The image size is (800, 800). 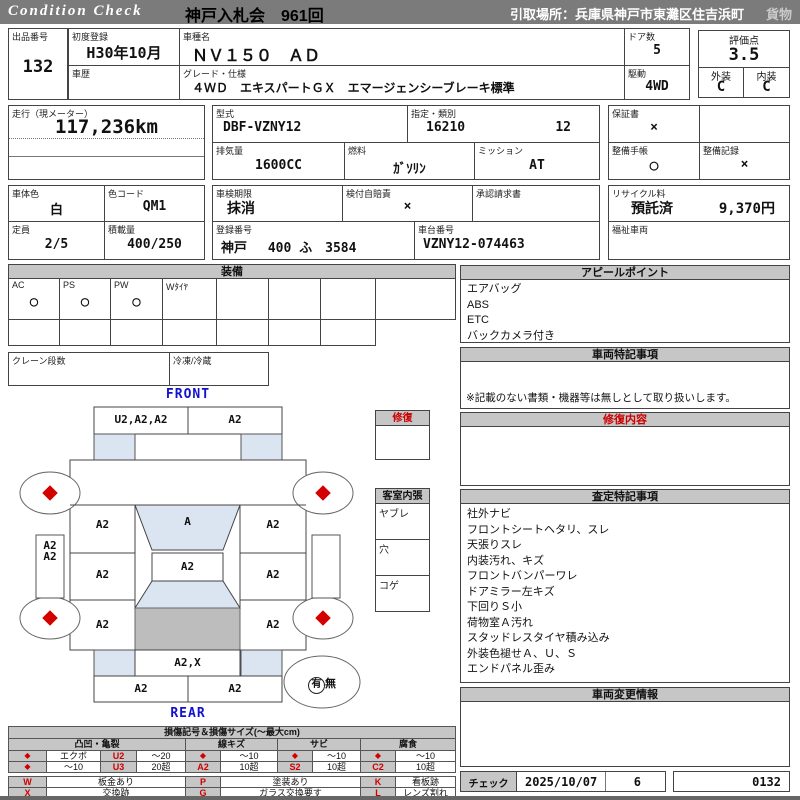 I want to click on fuel-value: ｶﾞｿﾘﾝ, so click(x=409, y=169).